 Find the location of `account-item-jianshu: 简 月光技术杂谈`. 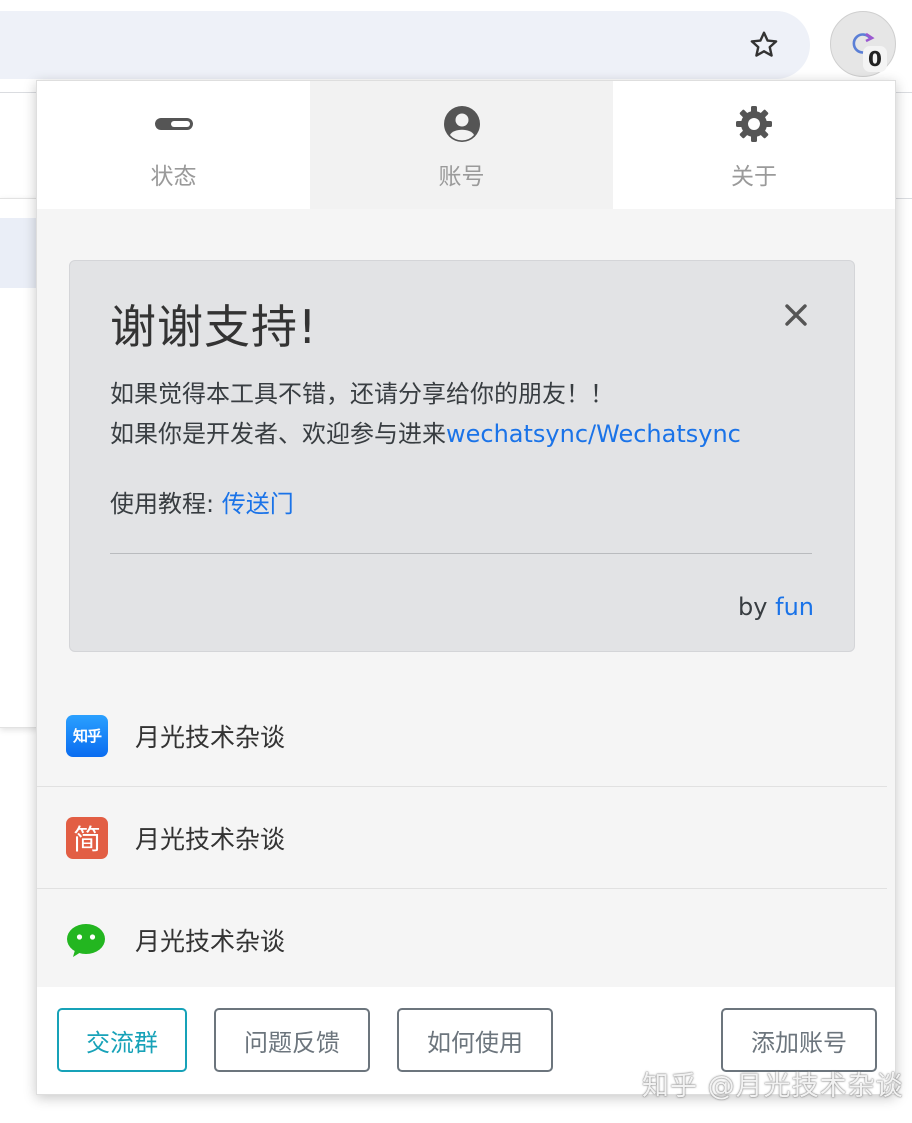

account-item-jianshu: 简 月光技术杂谈 is located at coordinates (462, 837).